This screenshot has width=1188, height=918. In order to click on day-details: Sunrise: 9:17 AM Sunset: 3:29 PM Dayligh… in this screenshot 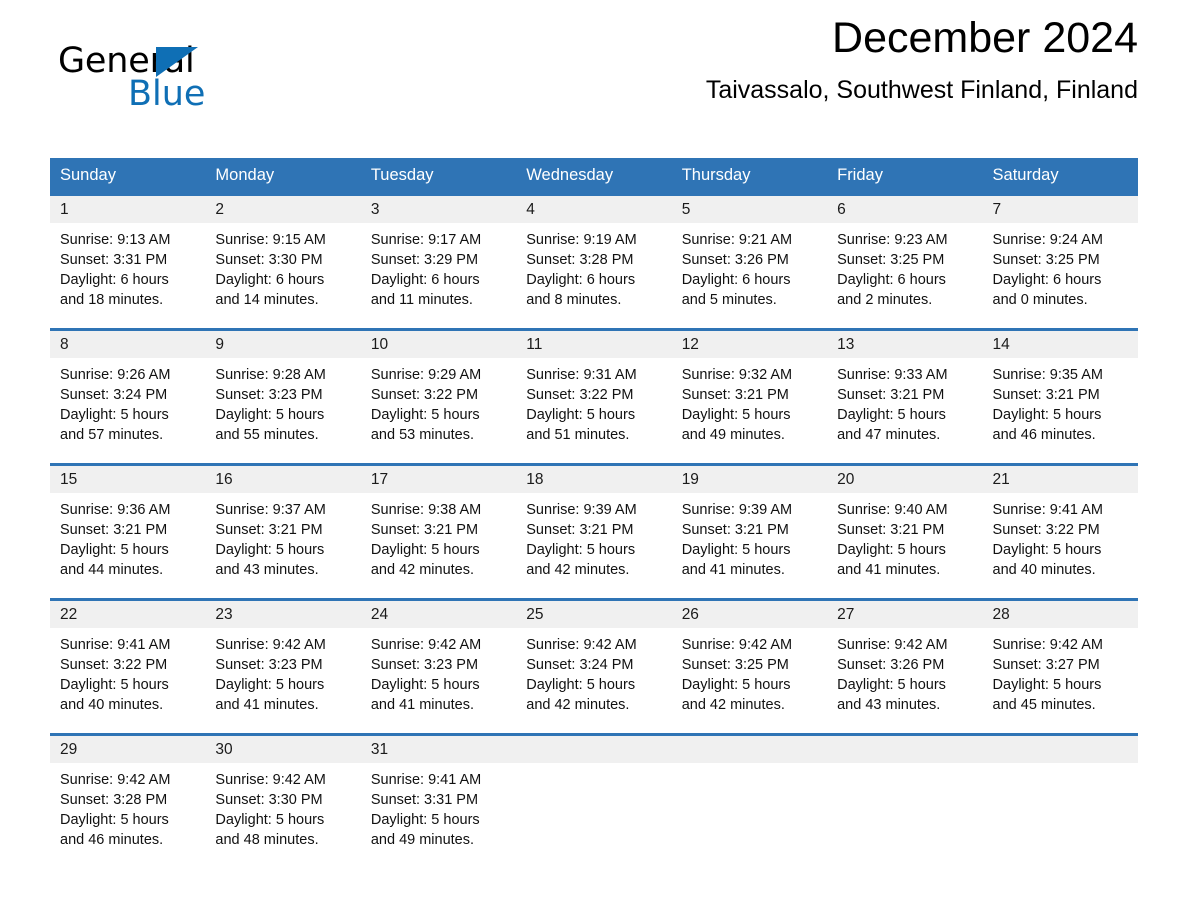, I will do `click(426, 270)`.